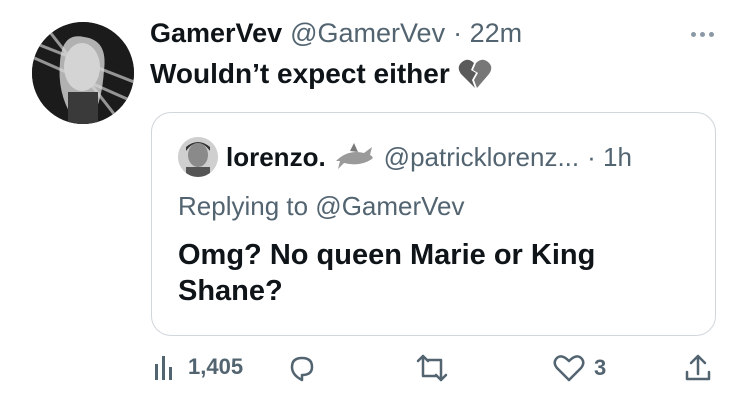 This screenshot has width=750, height=411. I want to click on likes-count: 3, so click(600, 367).